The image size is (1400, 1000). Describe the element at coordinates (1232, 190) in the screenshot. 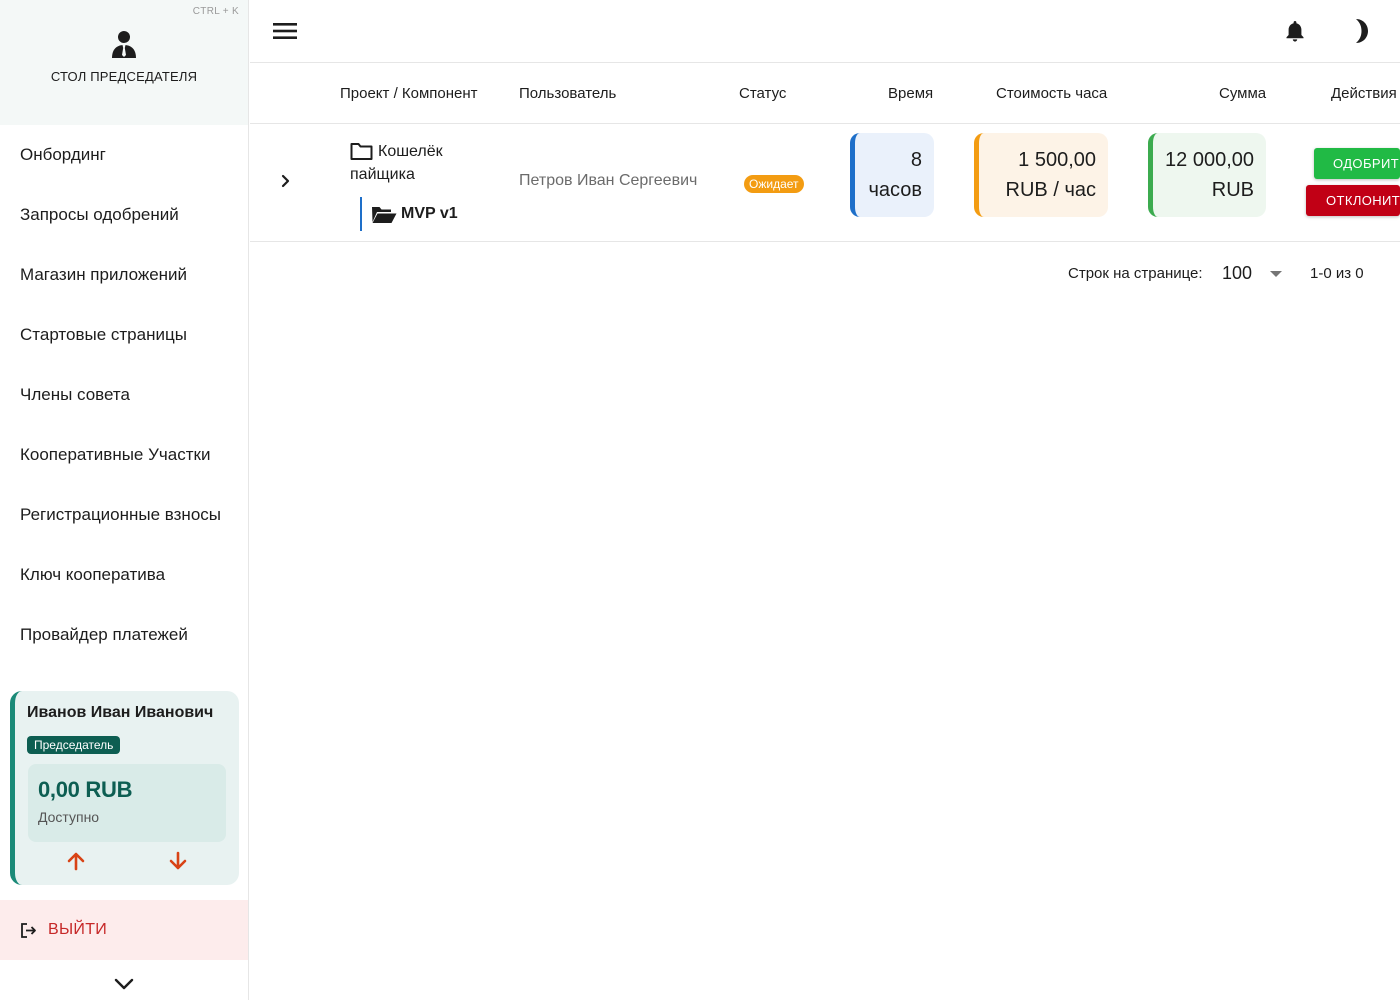

I see `sum-unit: RUB` at that location.